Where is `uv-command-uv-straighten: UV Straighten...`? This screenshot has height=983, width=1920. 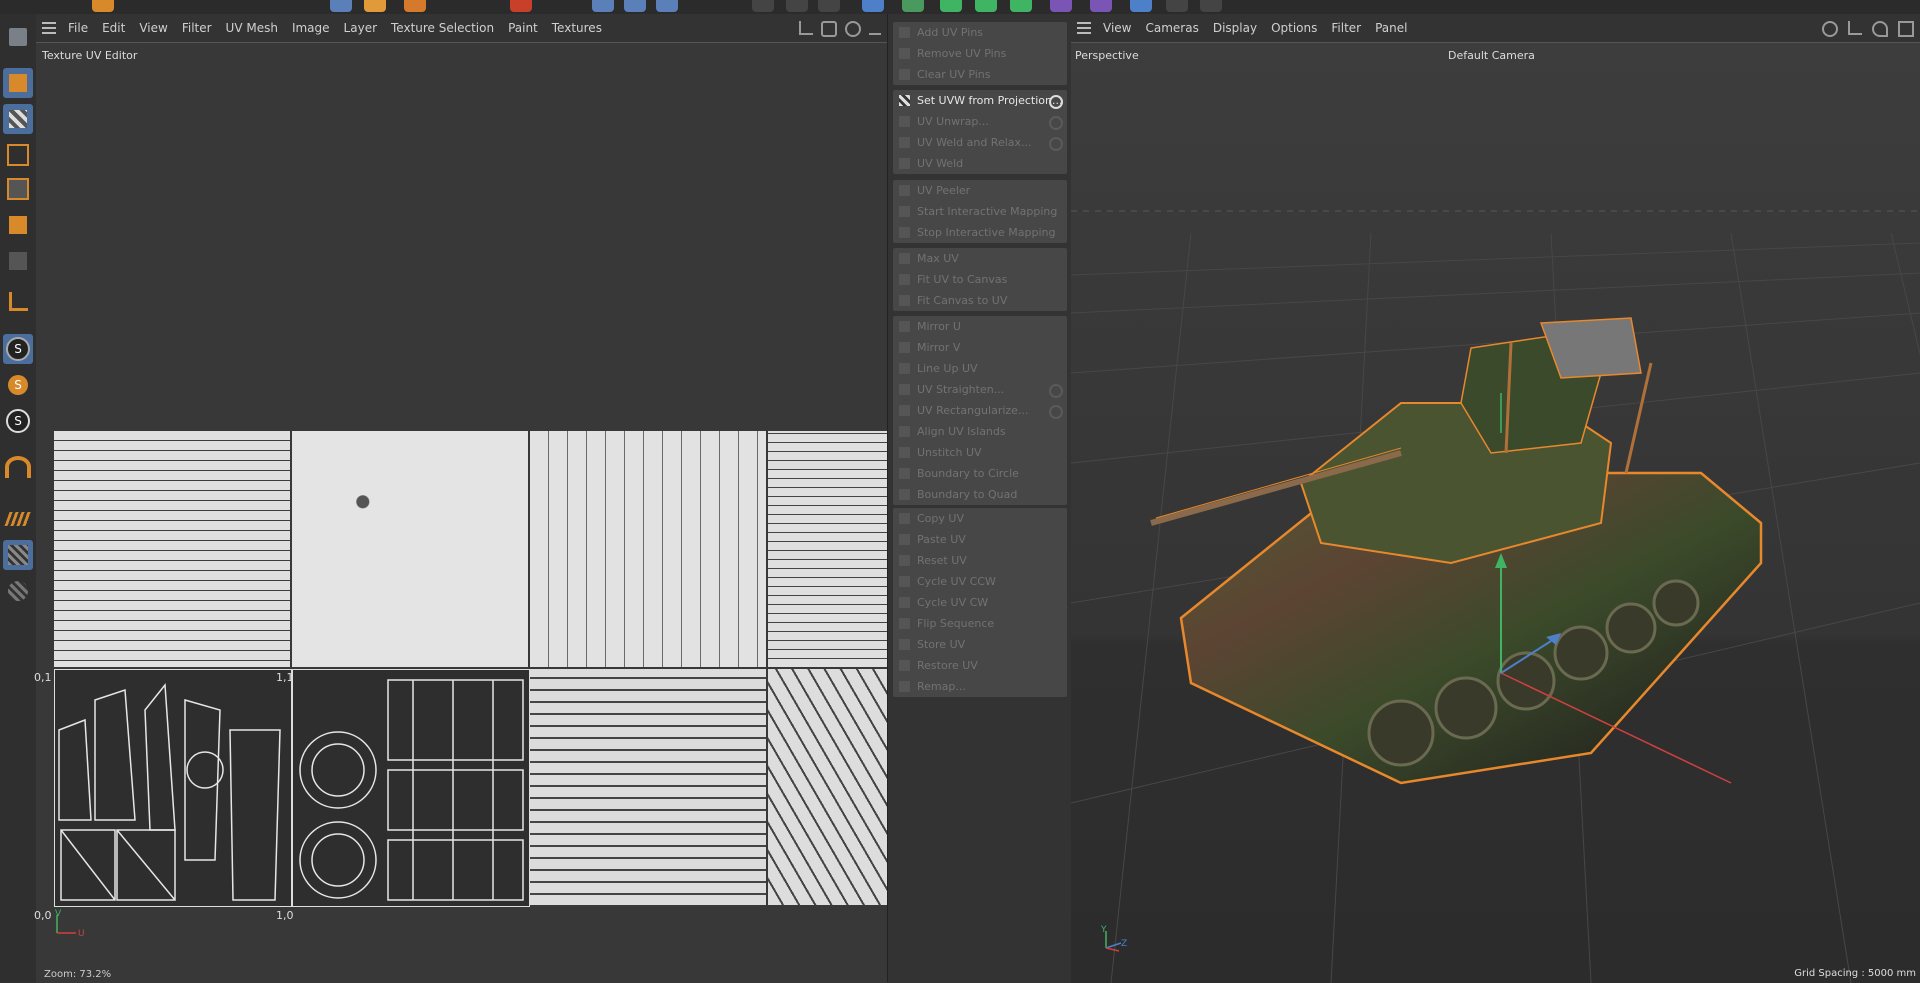 uv-command-uv-straighten: UV Straighten... is located at coordinates (980, 389).